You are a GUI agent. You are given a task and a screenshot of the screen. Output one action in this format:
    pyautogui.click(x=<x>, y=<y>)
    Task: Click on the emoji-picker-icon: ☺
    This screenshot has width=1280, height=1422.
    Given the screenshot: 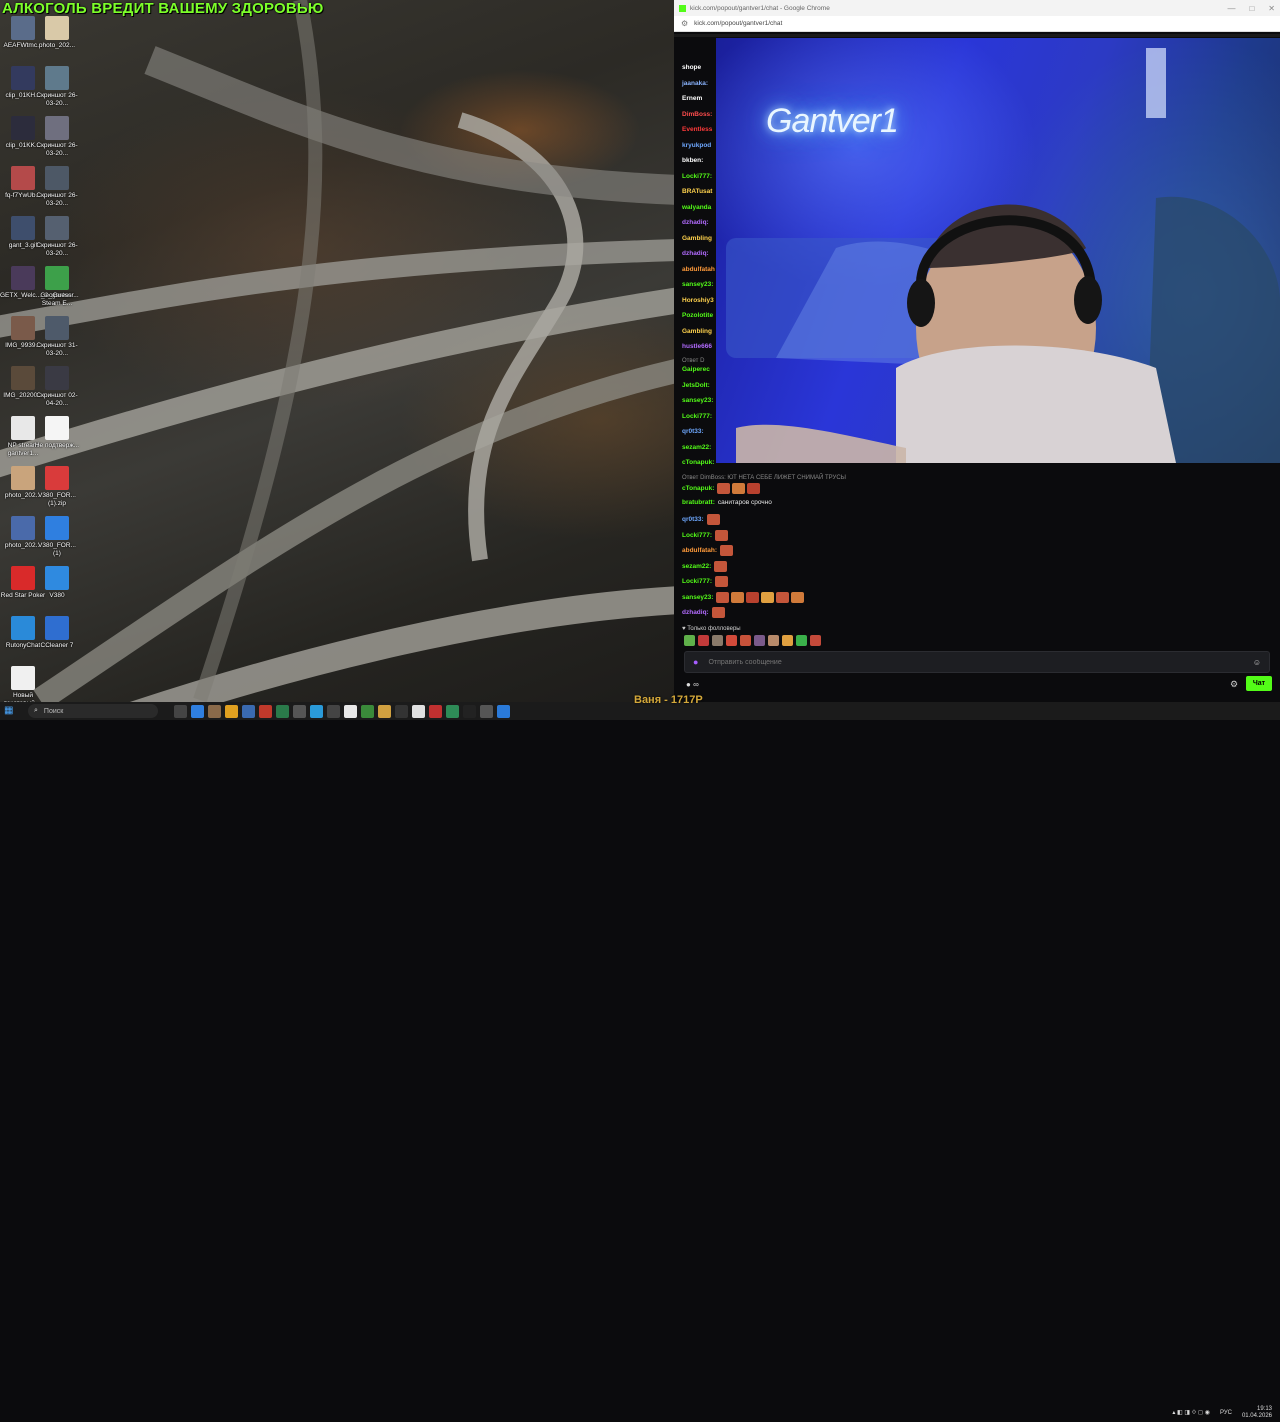 What is the action you would take?
    pyautogui.click(x=1257, y=662)
    